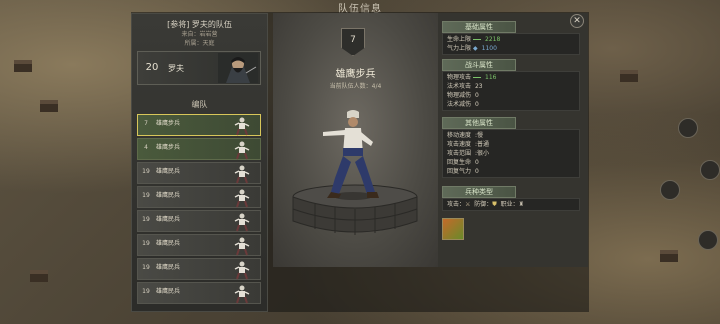 The height and width of the screenshot is (324, 720). What do you see at coordinates (459, 144) in the screenshot?
I see `attribute-label: 攻击速度` at bounding box center [459, 144].